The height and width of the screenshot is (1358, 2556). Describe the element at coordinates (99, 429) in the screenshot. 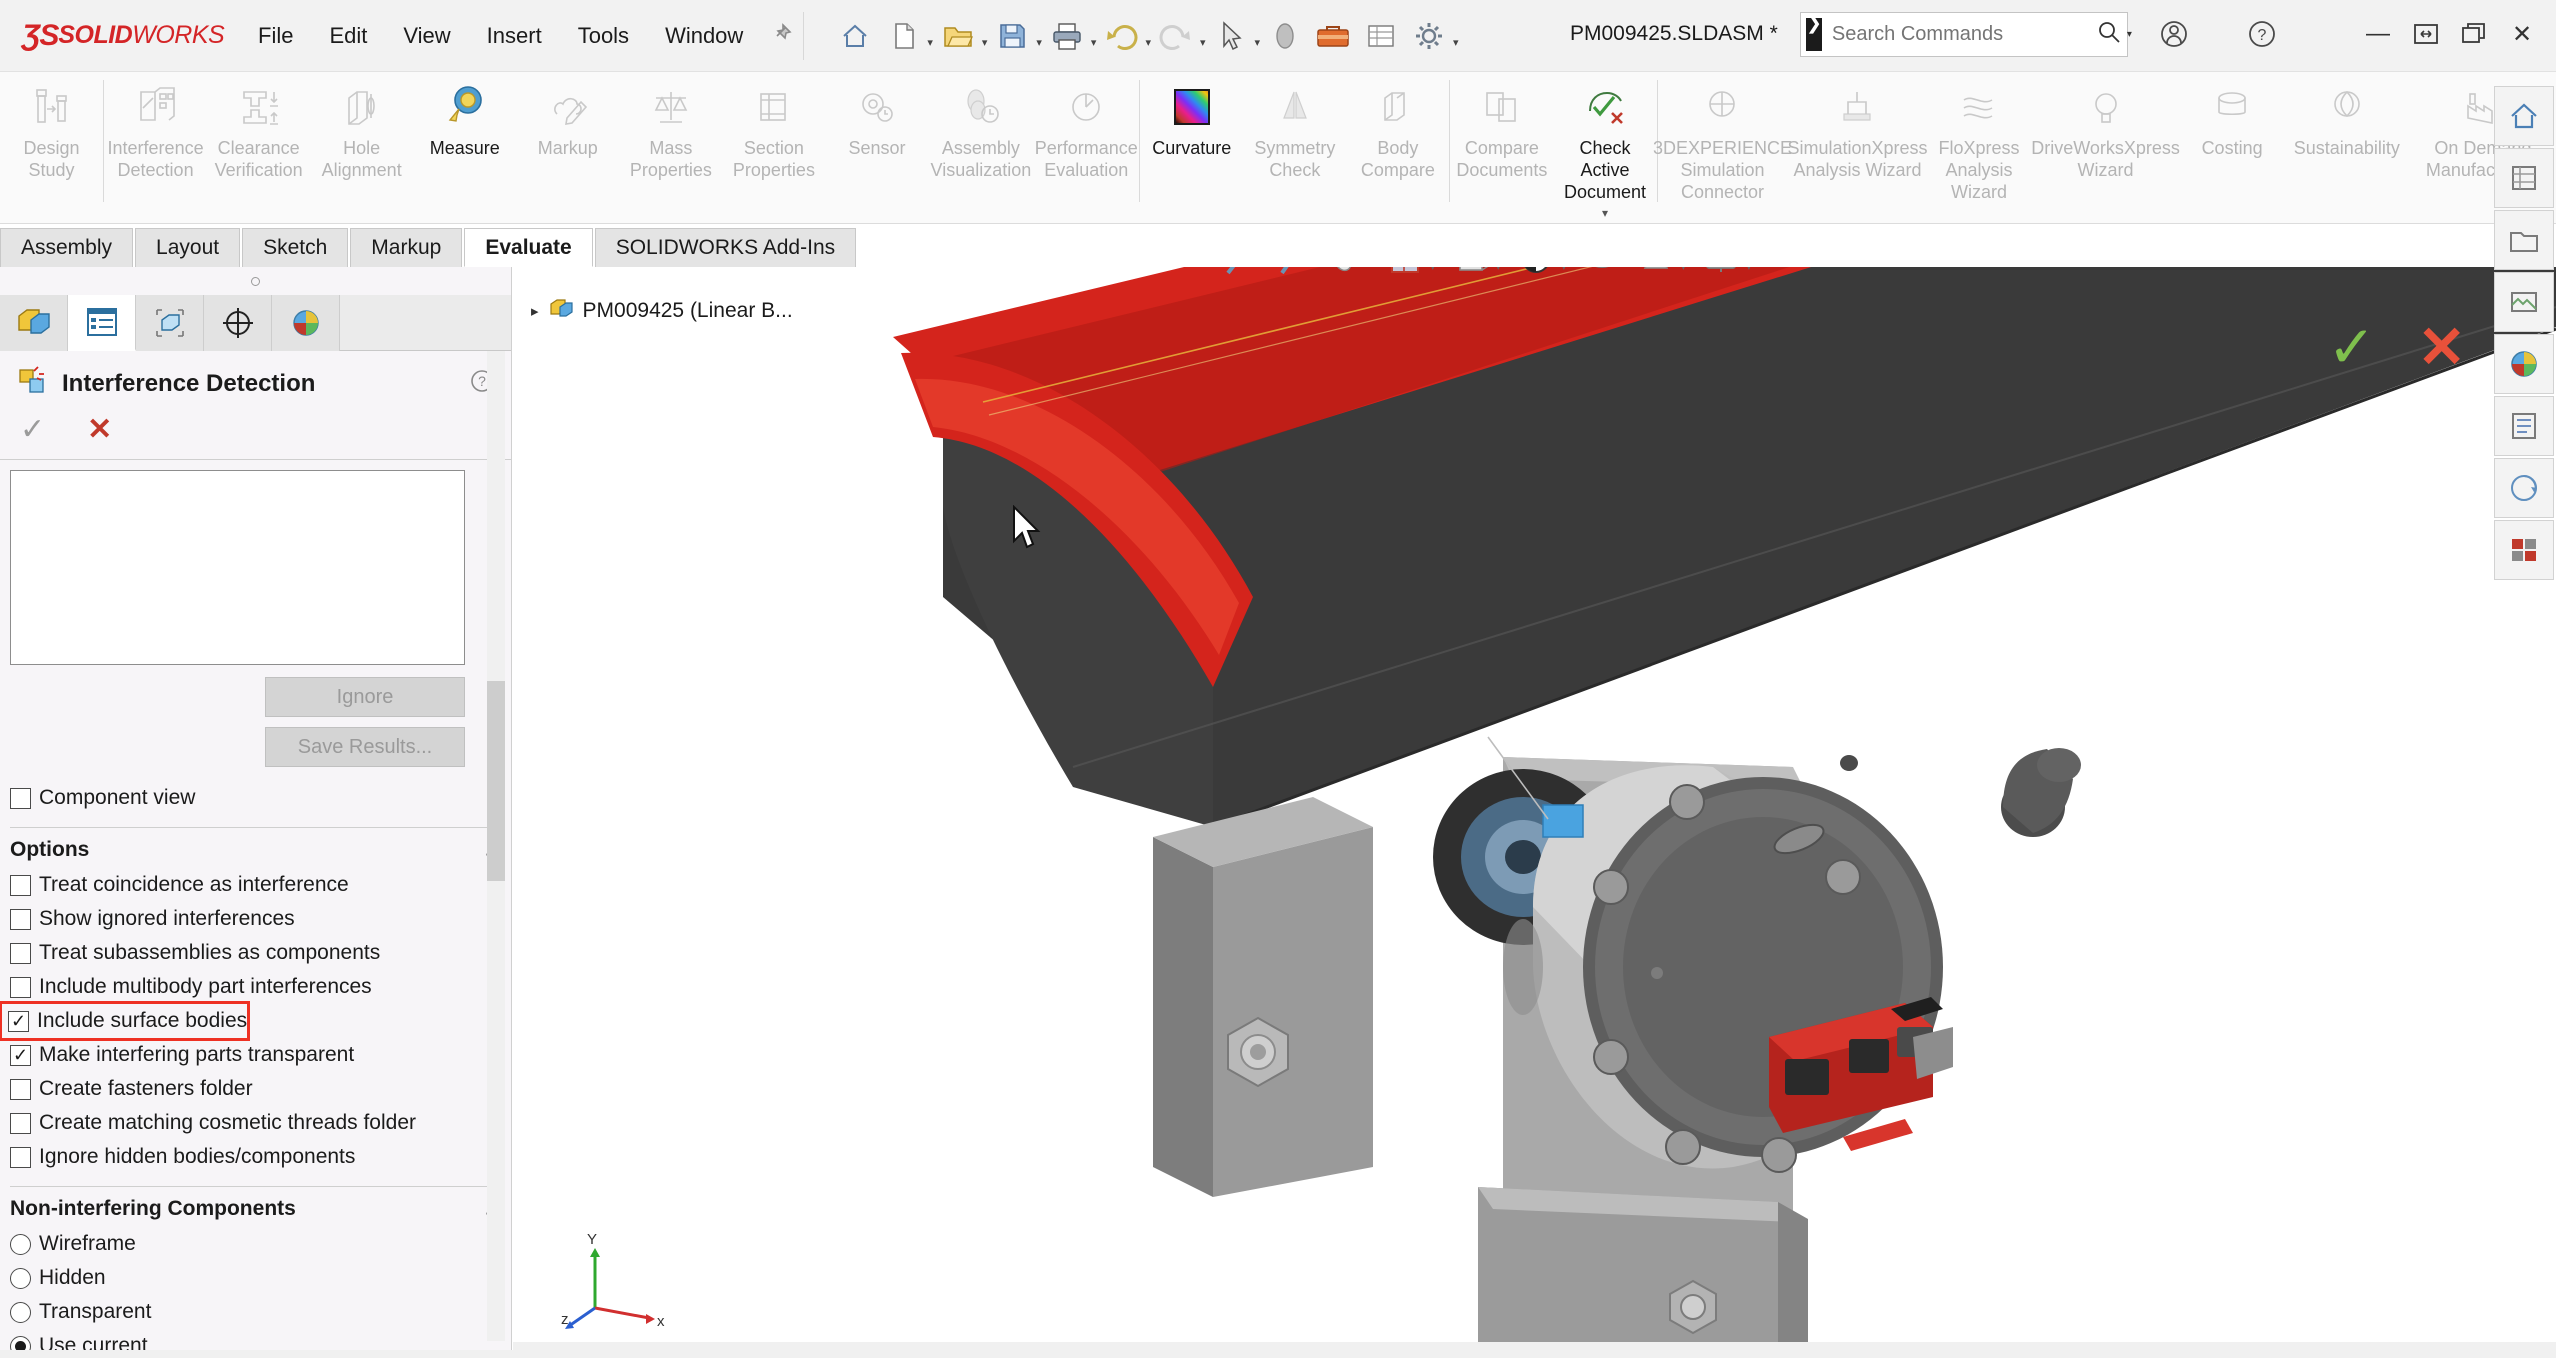

I see `cancel-x-icon: ✕` at that location.